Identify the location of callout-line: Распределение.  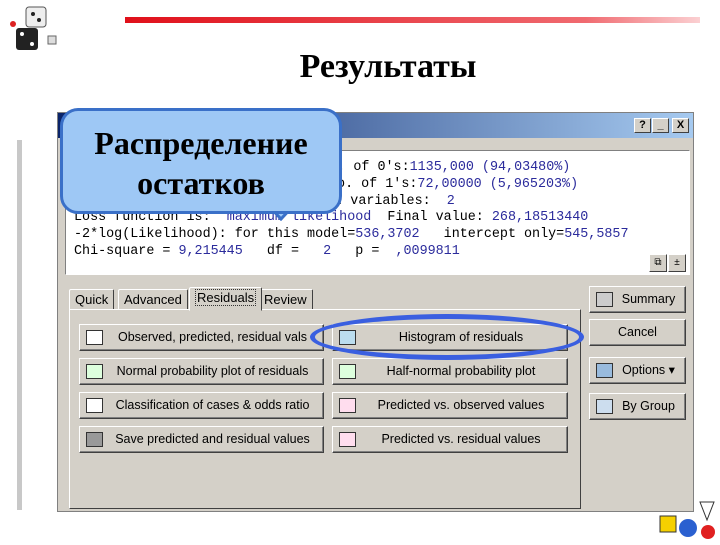
(201, 143).